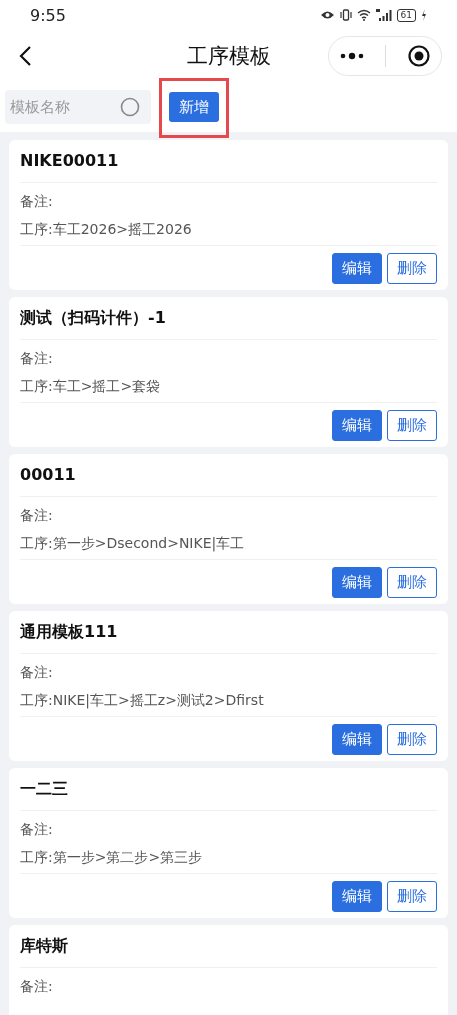 This screenshot has width=457, height=1015. I want to click on more-icon, so click(351, 56).